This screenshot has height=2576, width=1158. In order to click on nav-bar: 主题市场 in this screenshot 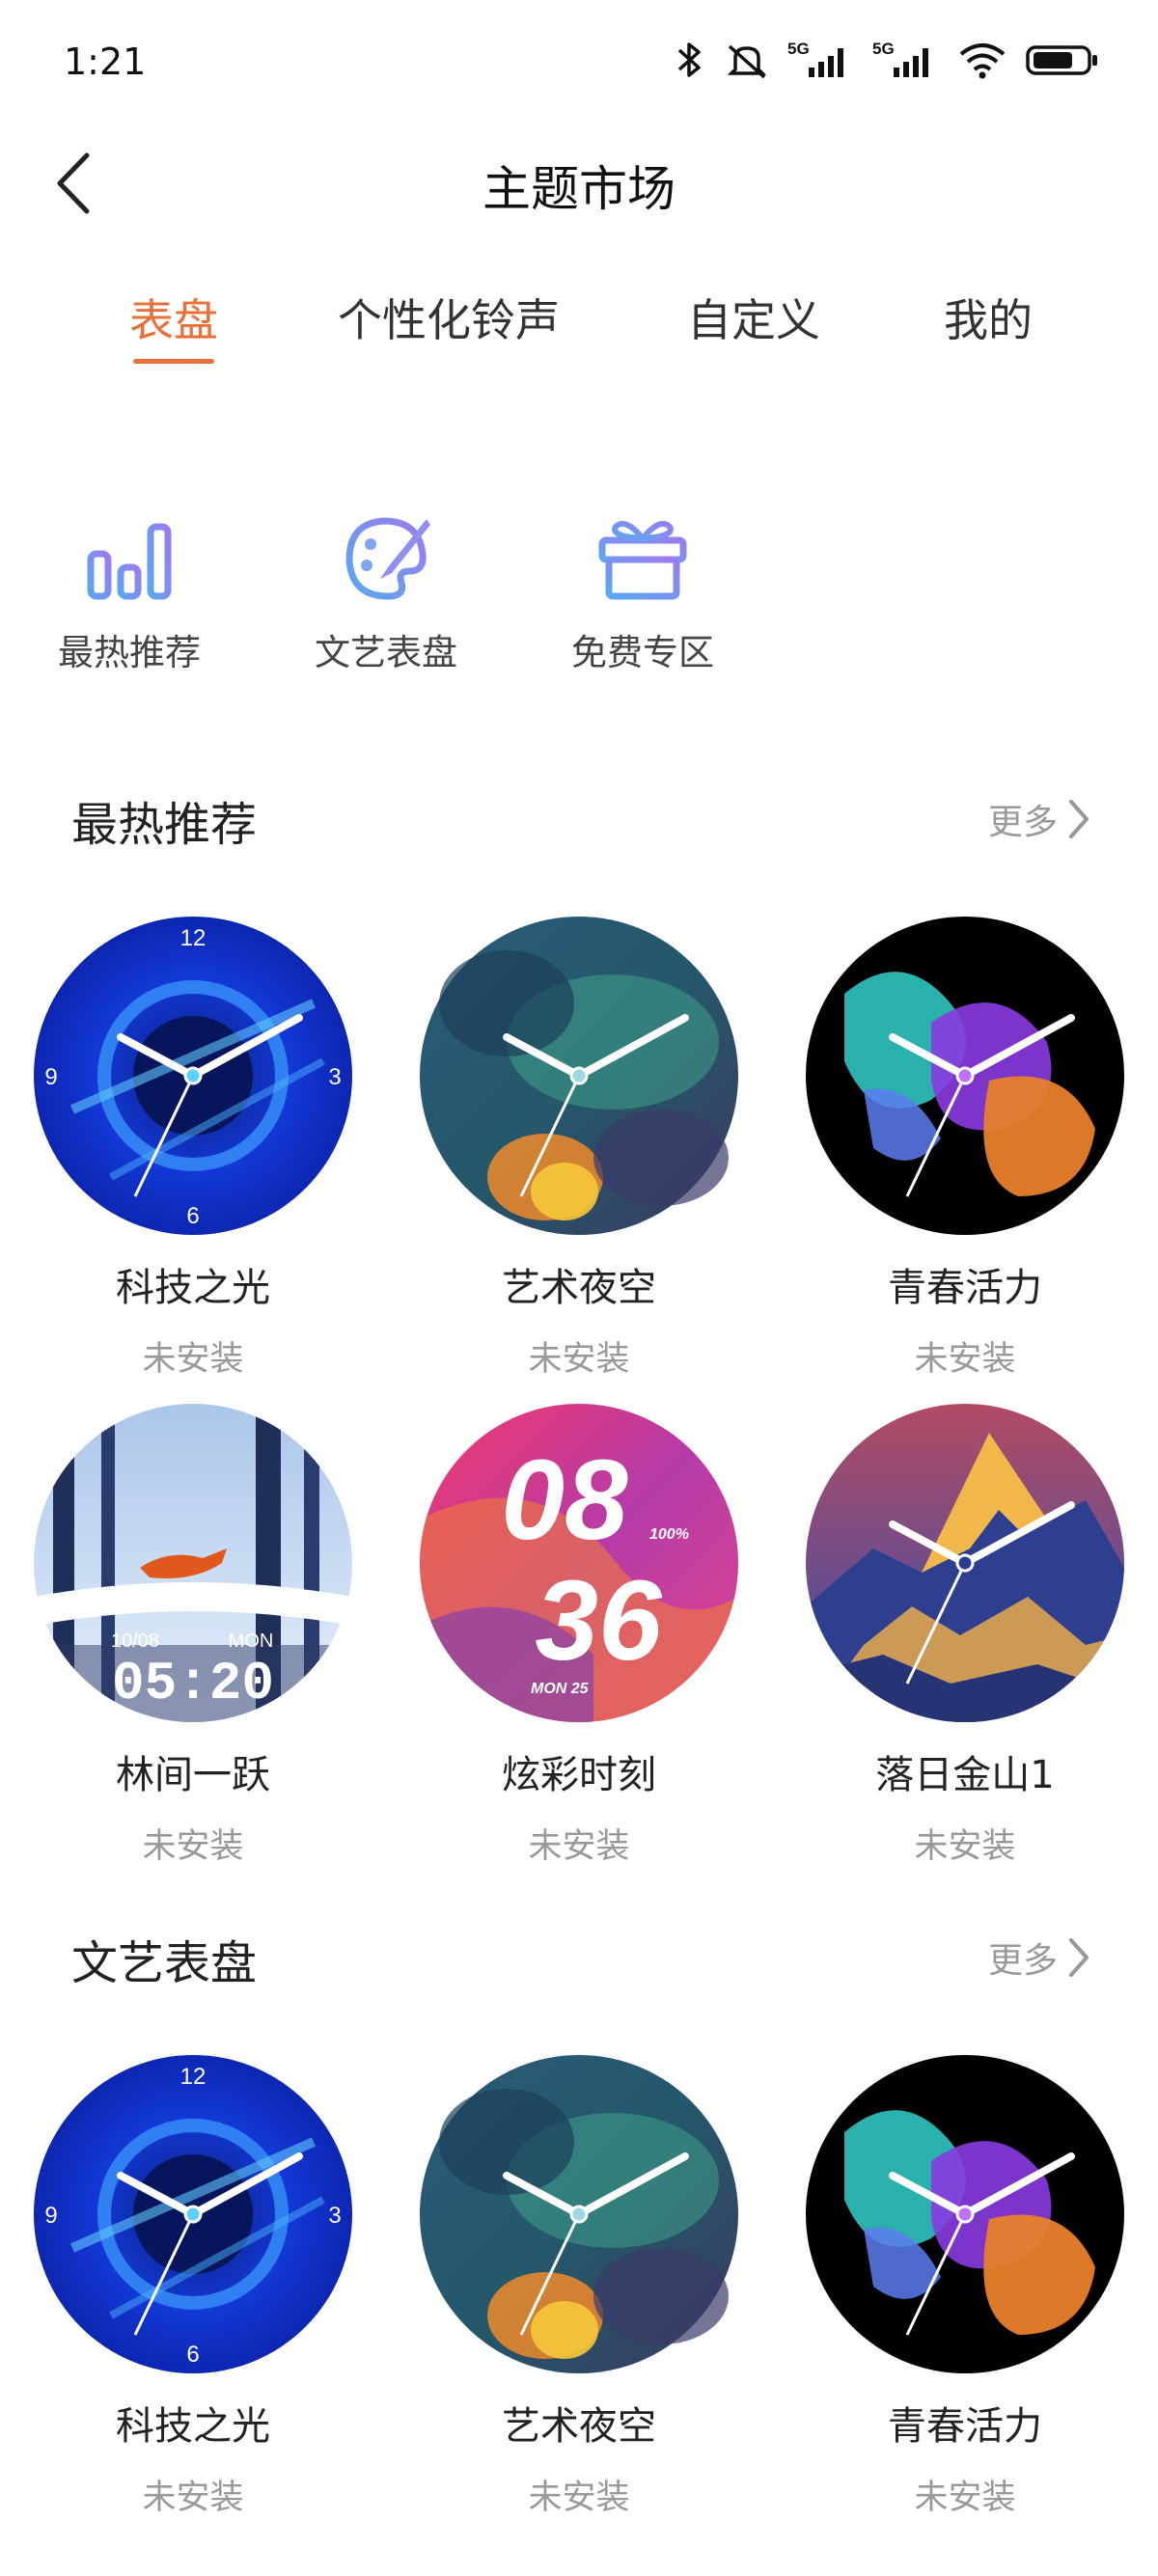, I will do `click(579, 183)`.